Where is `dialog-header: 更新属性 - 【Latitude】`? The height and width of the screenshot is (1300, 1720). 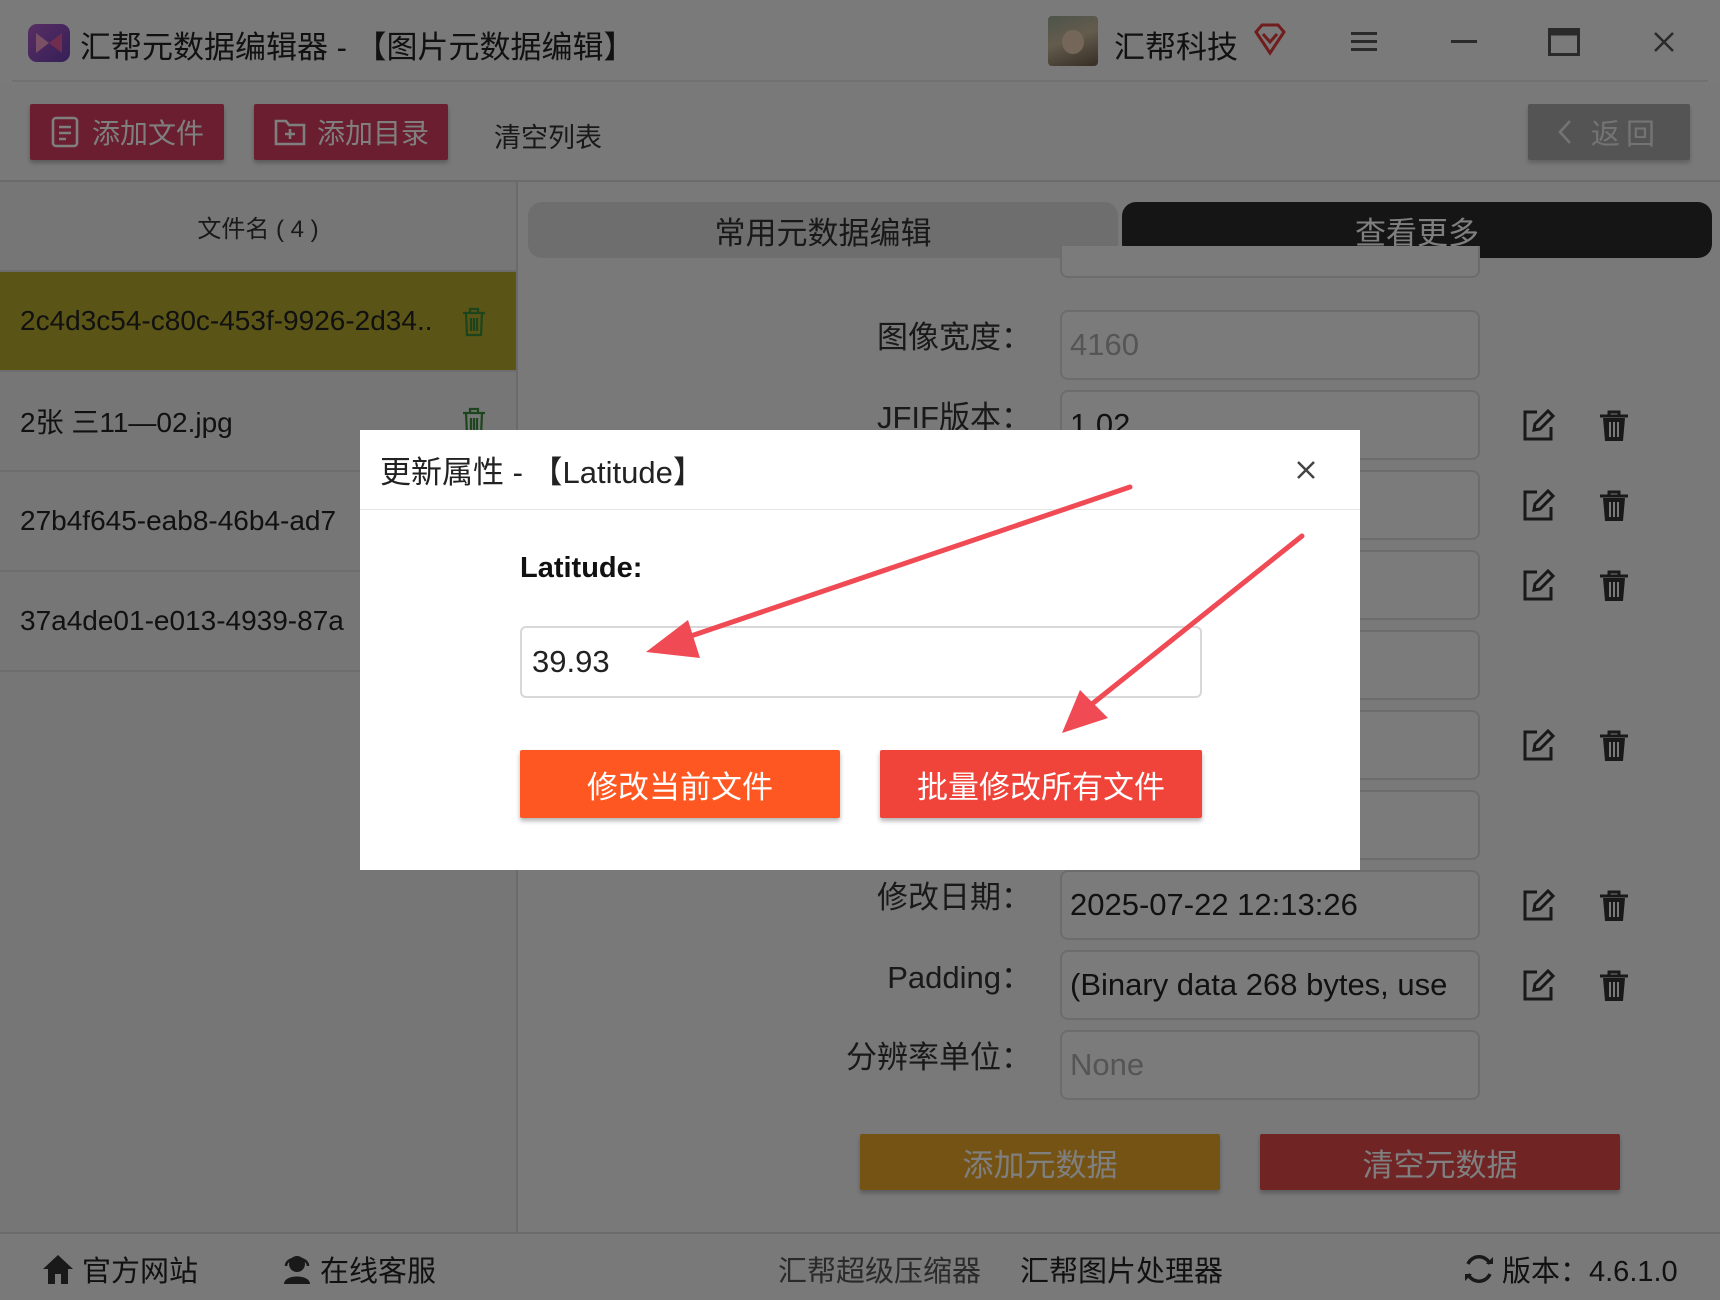 dialog-header: 更新属性 - 【Latitude】 is located at coordinates (860, 470).